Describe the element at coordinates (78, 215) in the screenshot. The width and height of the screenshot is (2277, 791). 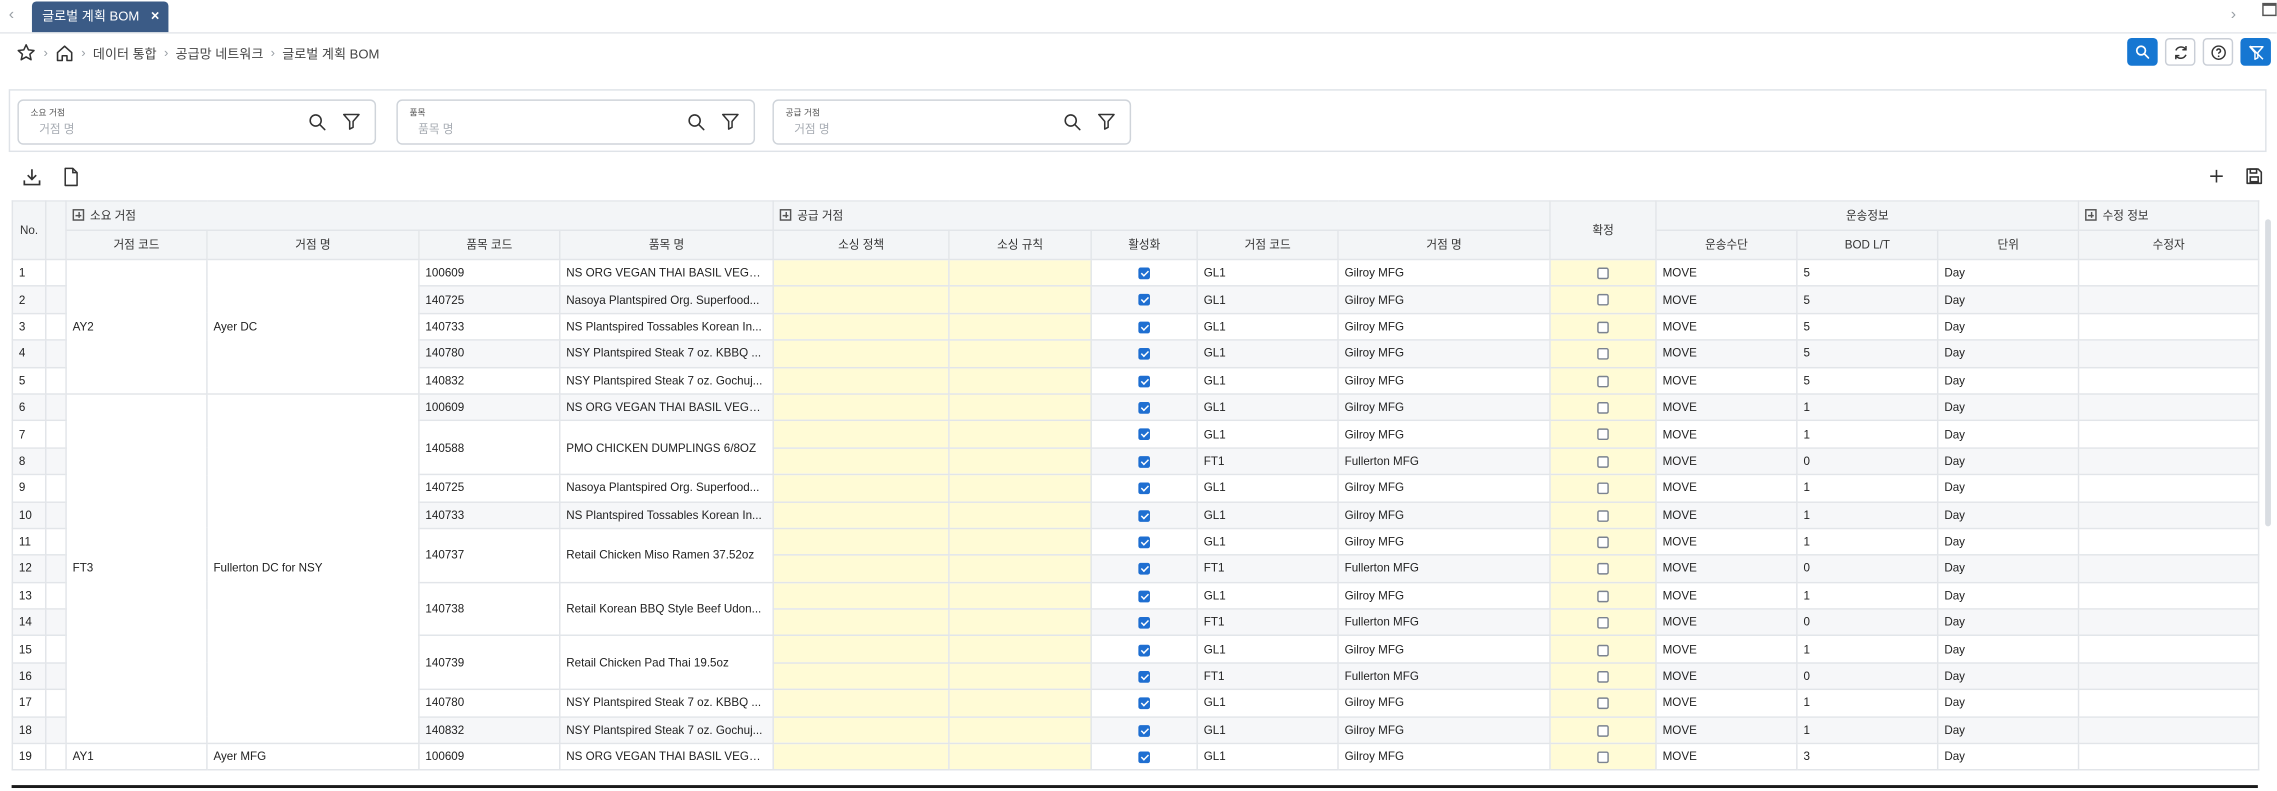
I see `expand-icon` at that location.